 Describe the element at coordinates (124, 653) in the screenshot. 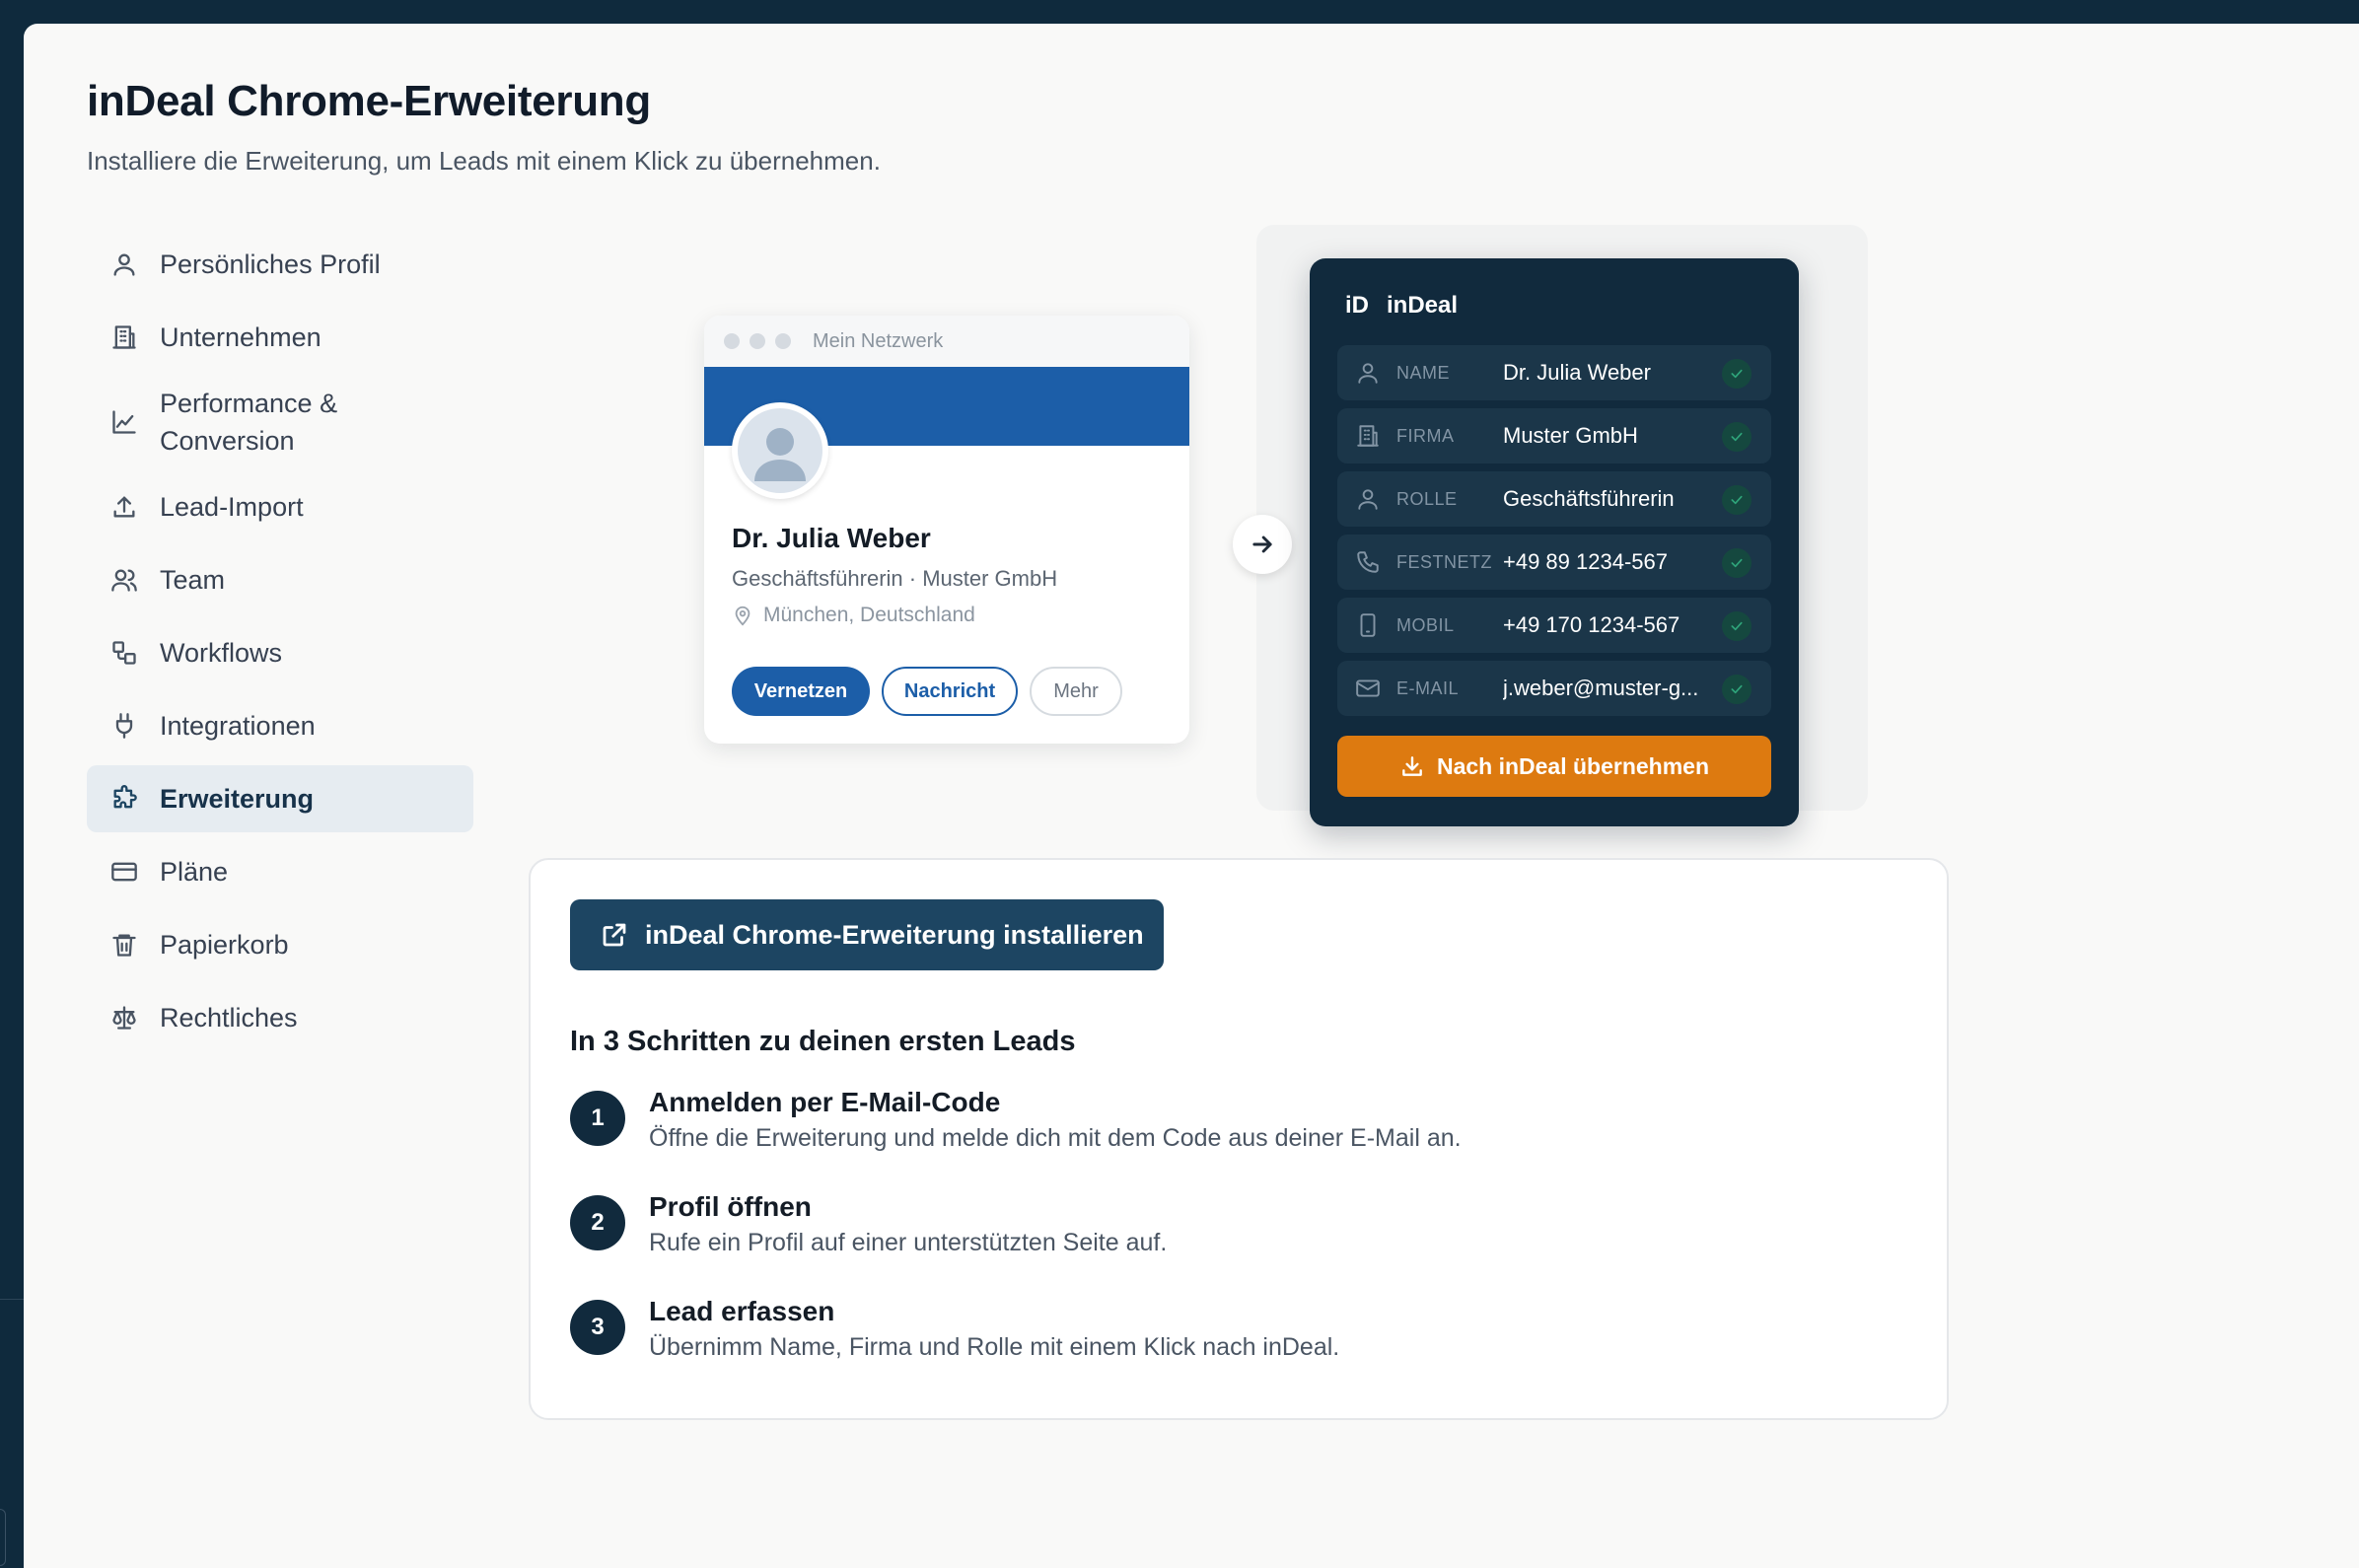

I see `workflow-icon` at that location.